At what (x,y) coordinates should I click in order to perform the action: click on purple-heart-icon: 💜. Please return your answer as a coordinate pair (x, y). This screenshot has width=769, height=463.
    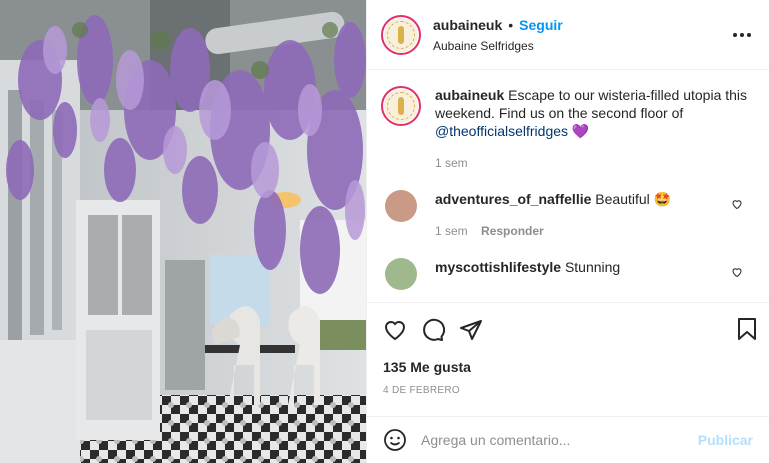
    Looking at the image, I should click on (580, 131).